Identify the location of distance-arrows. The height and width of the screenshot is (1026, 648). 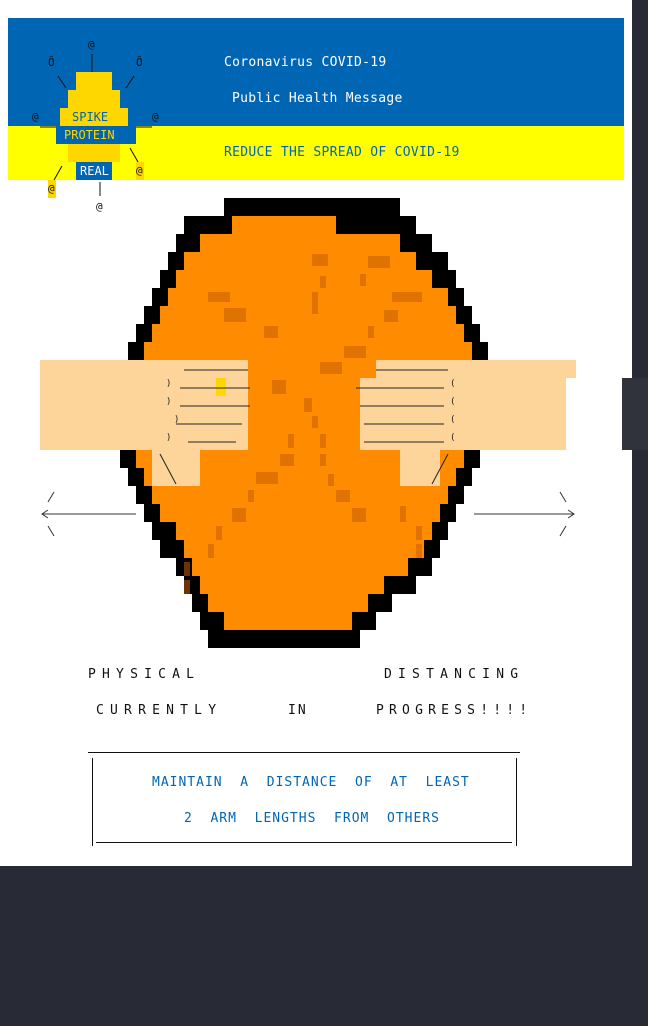
(308, 514).